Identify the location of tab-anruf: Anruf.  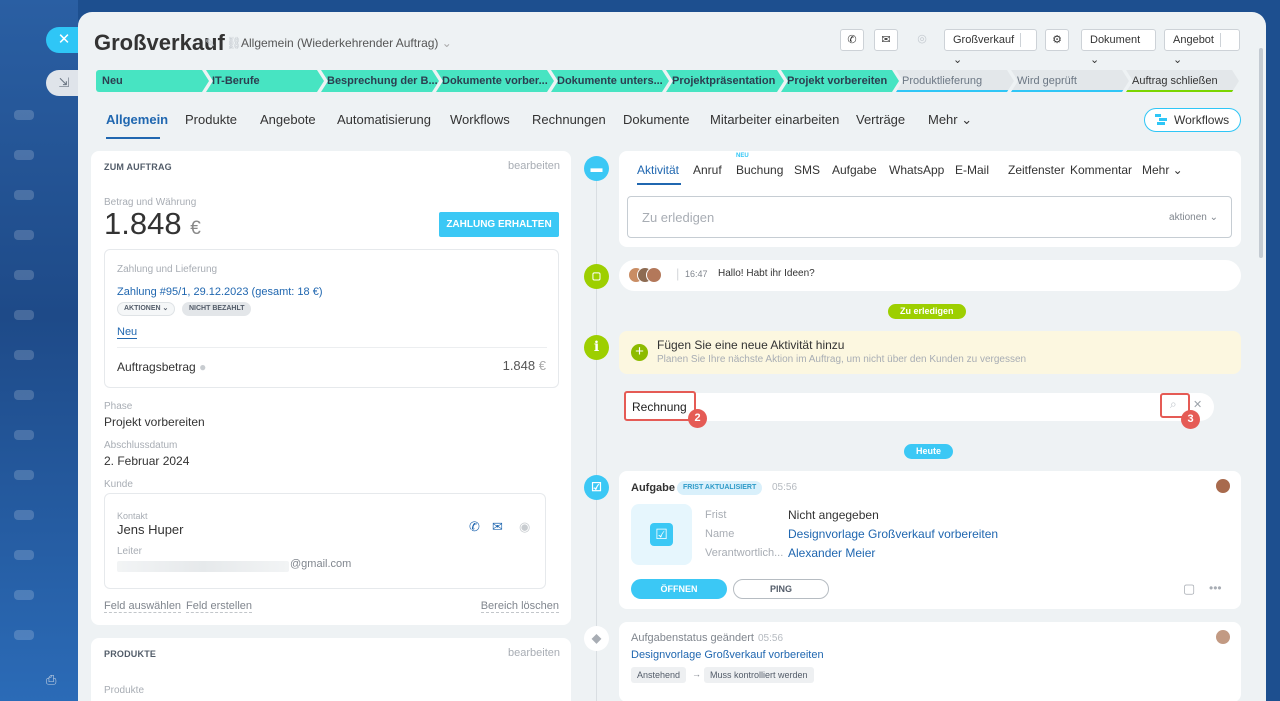
(707, 170).